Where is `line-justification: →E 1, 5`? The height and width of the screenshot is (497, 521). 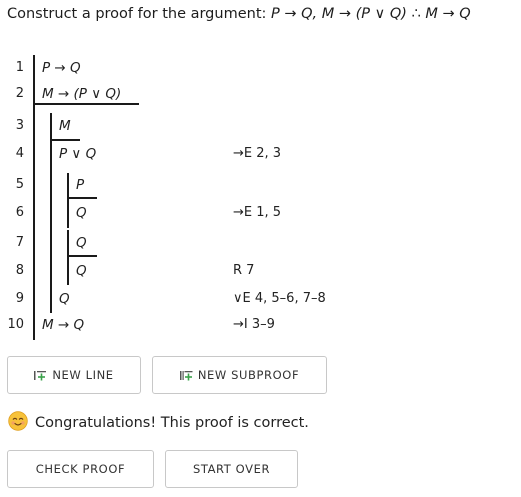
line-justification: →E 1, 5 is located at coordinates (257, 213).